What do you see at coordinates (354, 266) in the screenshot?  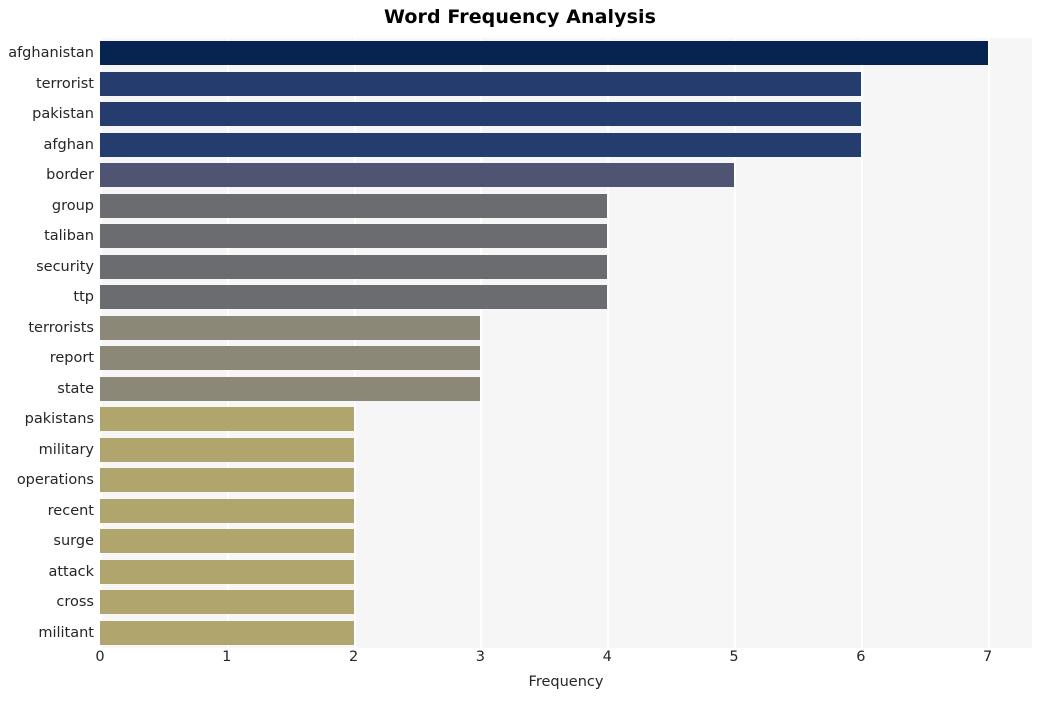 I see `bar-security` at bounding box center [354, 266].